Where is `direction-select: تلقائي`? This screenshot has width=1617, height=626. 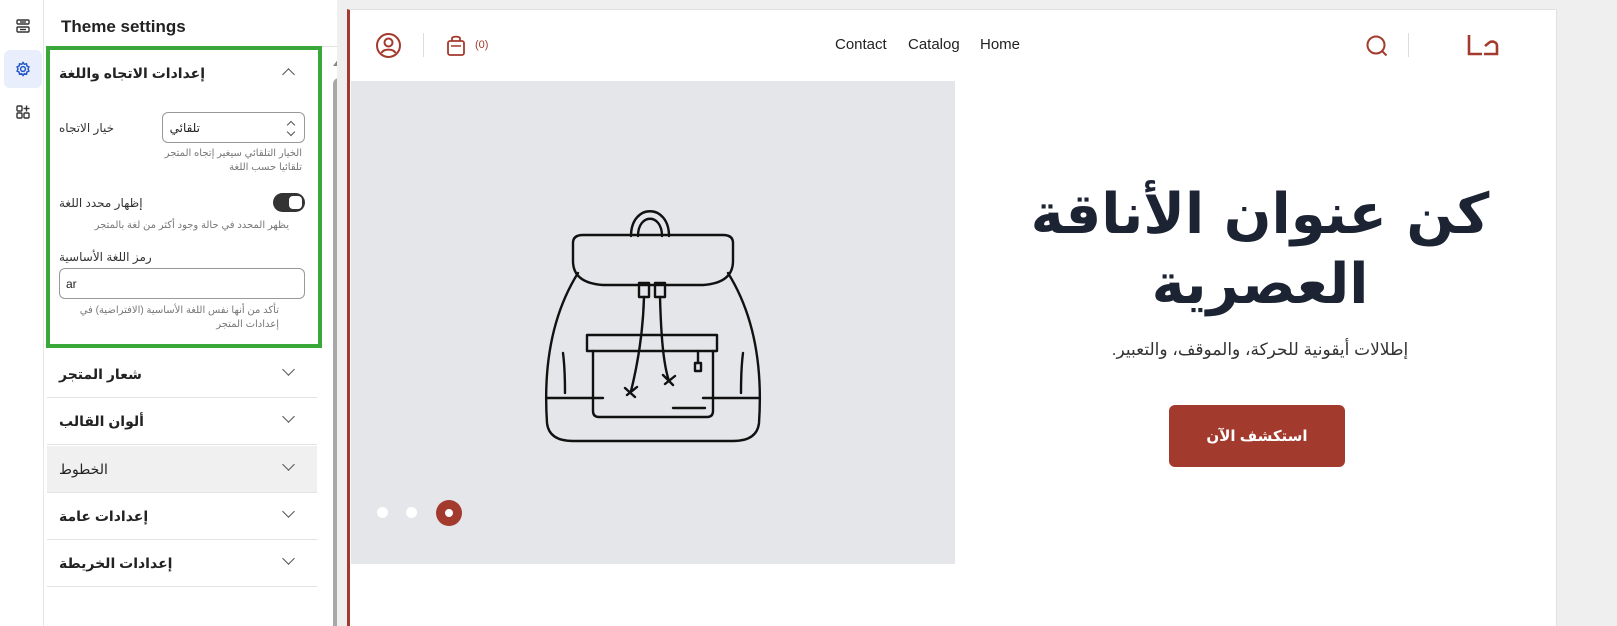
direction-select: تلقائي is located at coordinates (233, 127).